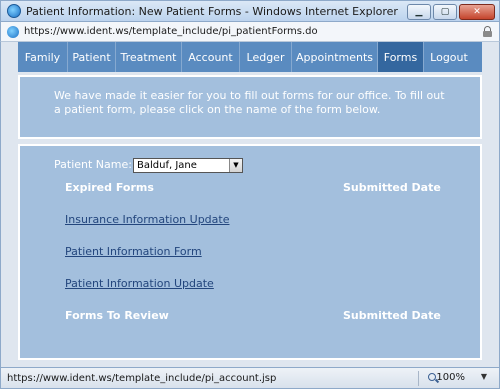  What do you see at coordinates (477, 12) in the screenshot?
I see `close-button: ✕` at bounding box center [477, 12].